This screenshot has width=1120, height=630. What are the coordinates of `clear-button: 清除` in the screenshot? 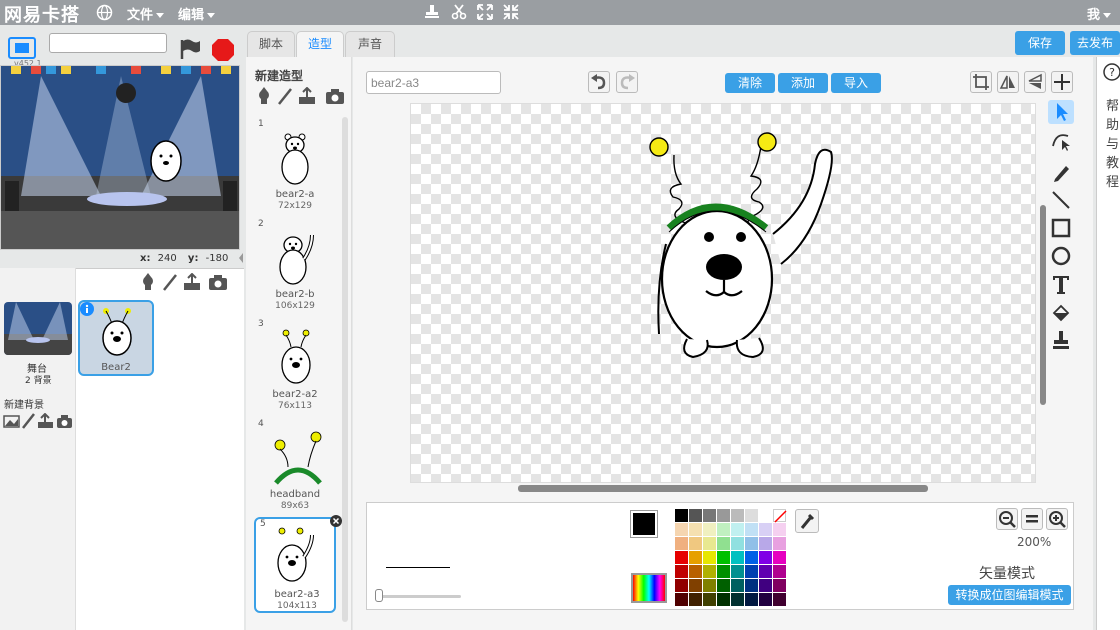 It's located at (750, 83).